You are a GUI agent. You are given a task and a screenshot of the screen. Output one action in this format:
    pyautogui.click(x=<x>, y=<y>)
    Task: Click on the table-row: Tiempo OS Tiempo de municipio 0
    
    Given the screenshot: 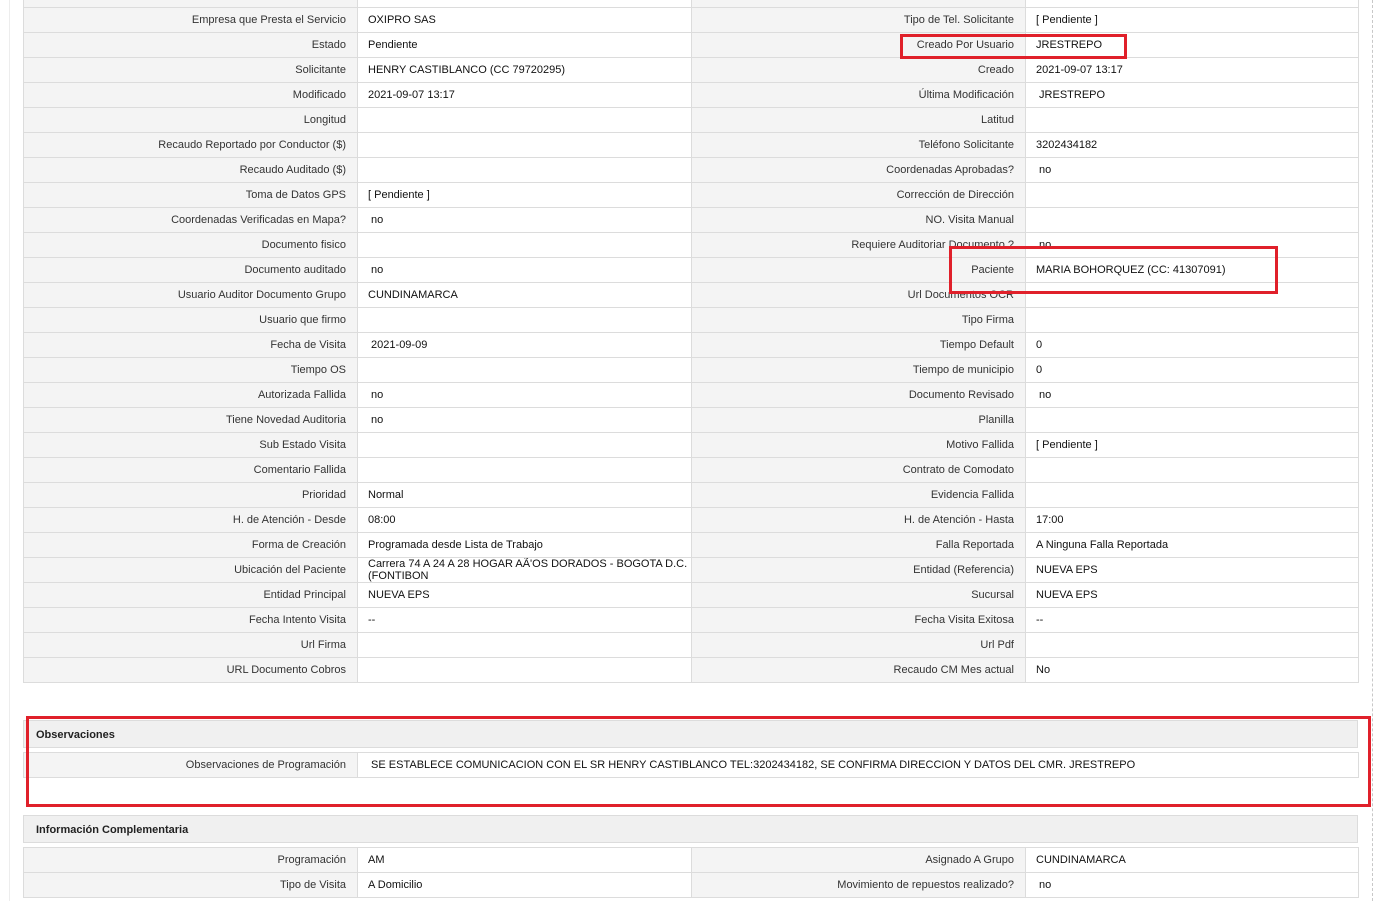 What is the action you would take?
    pyautogui.click(x=691, y=370)
    